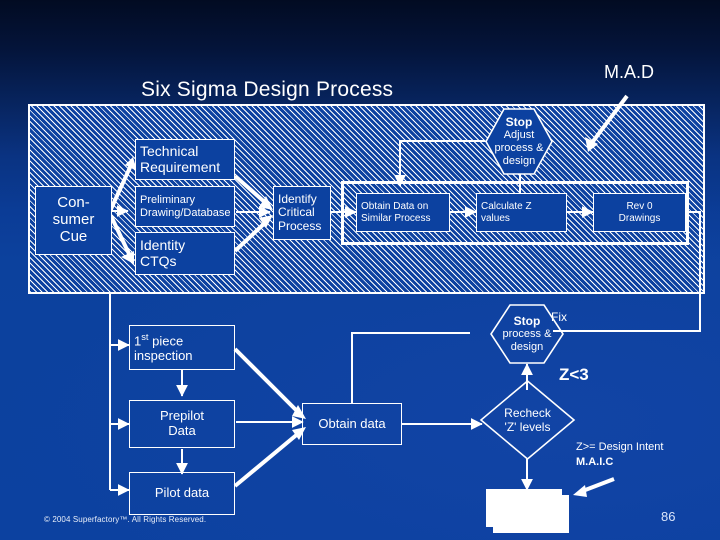 Image resolution: width=720 pixels, height=540 pixels. What do you see at coordinates (168, 200) in the screenshot?
I see `preliminary-line-1: Preliminary` at bounding box center [168, 200].